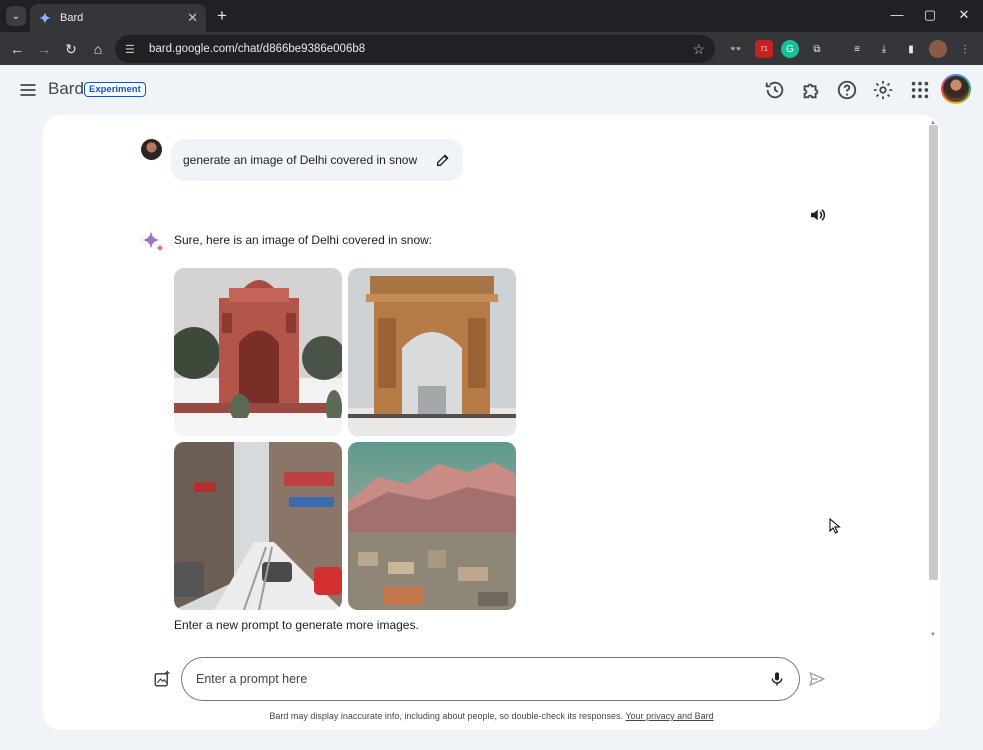 The image size is (983, 750). What do you see at coordinates (956, 89) in the screenshot?
I see `account-avatar` at bounding box center [956, 89].